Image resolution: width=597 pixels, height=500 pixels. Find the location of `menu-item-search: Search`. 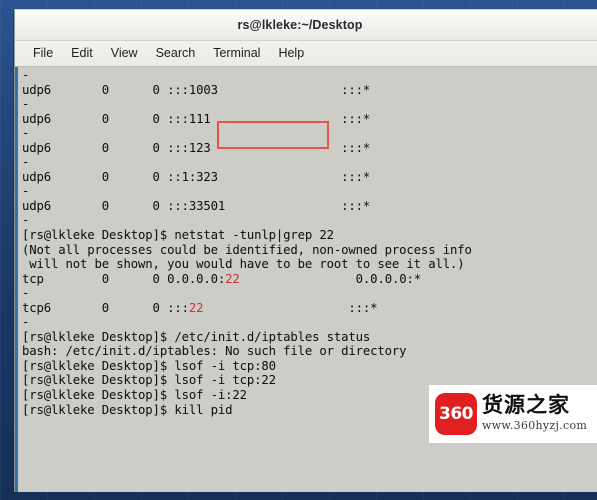

menu-item-search: Search is located at coordinates (176, 53).